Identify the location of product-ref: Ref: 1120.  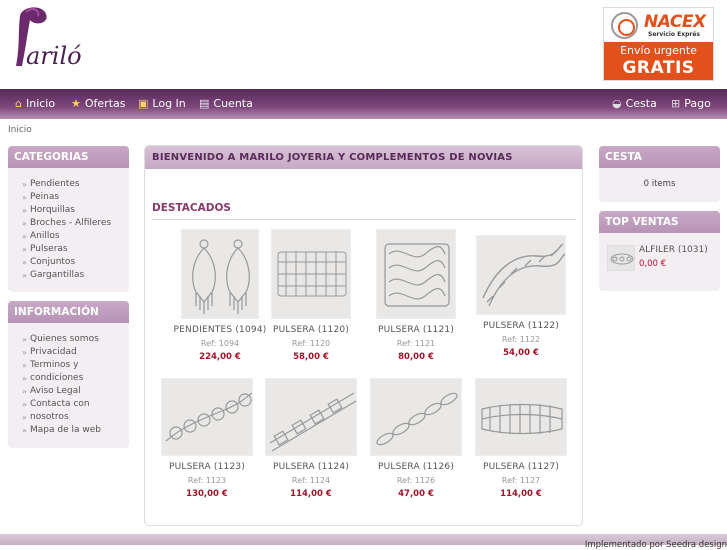
(311, 343).